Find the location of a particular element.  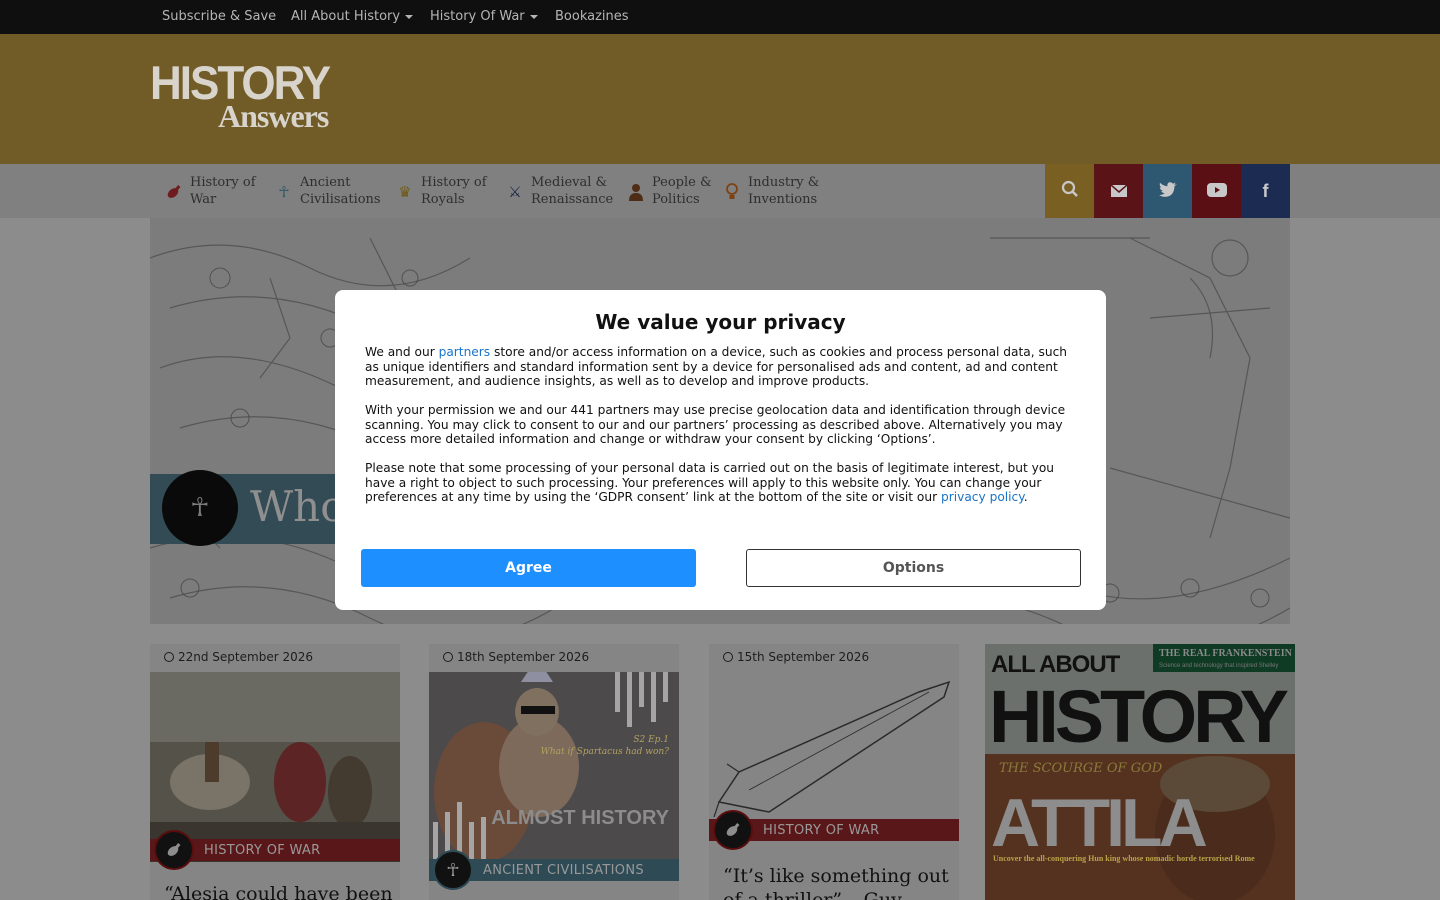

twitter-icon is located at coordinates (1167, 191).